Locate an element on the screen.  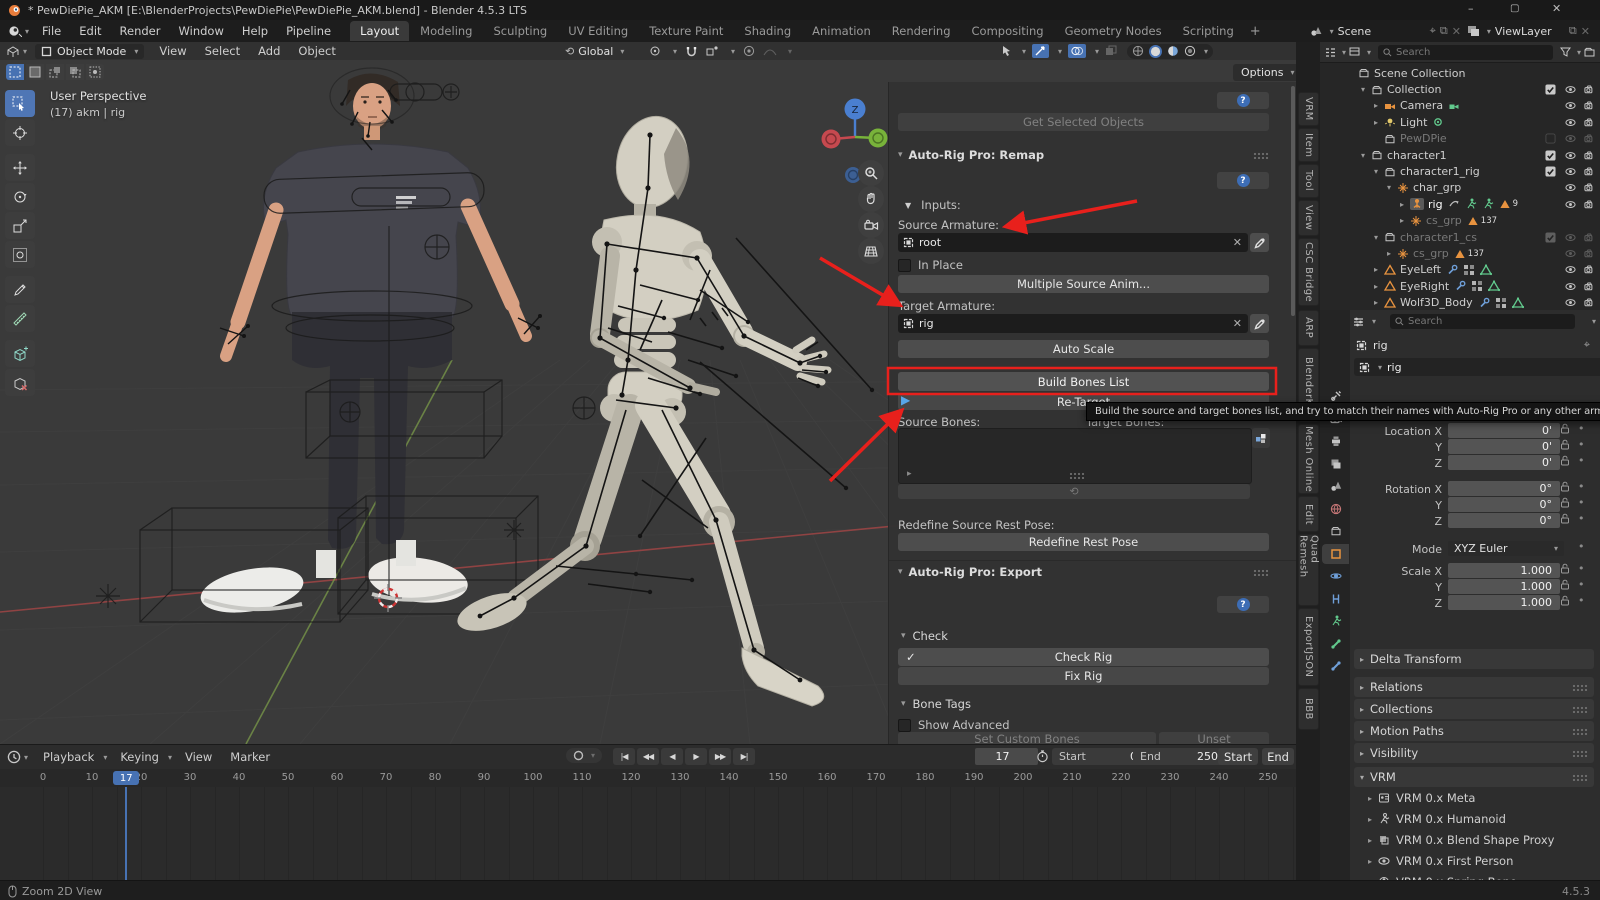
next-keyframe-button: ▶▶ is located at coordinates (720, 756).